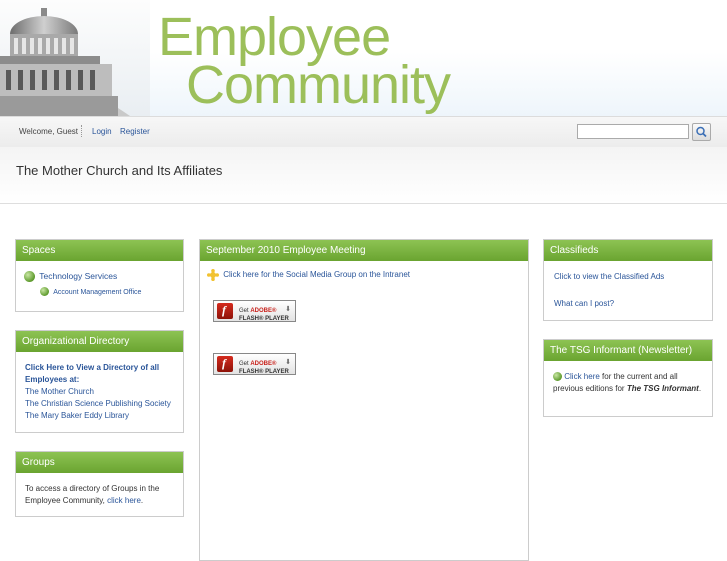 Image resolution: width=727 pixels, height=561 pixels. What do you see at coordinates (65, 62) in the screenshot?
I see `church-dome-image` at bounding box center [65, 62].